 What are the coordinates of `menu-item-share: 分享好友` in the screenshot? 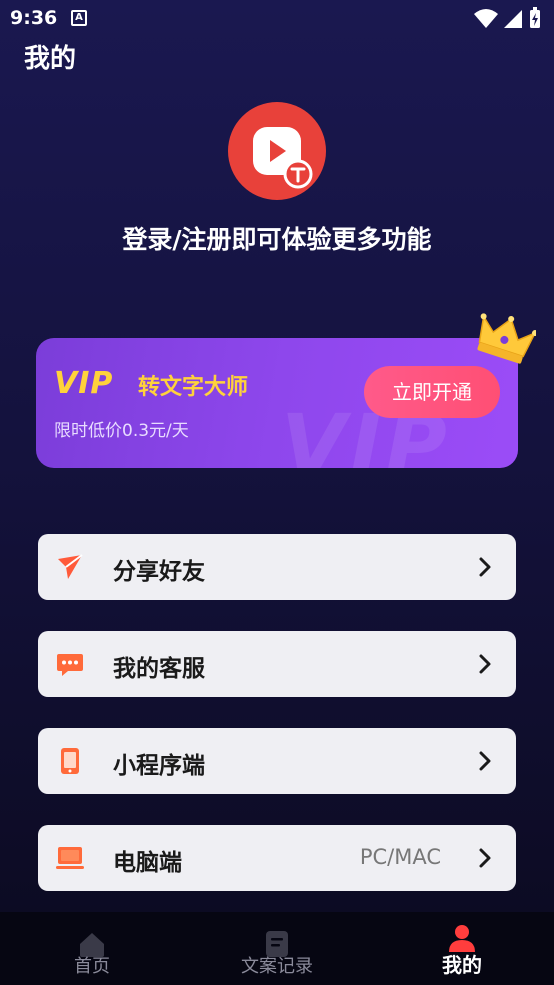 It's located at (277, 567).